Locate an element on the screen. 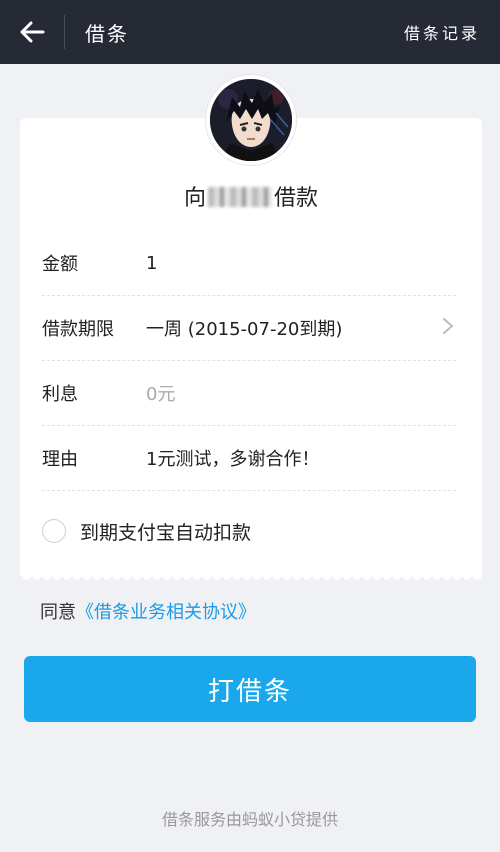 This screenshot has height=852, width=500. agreement-link: 《借条业务相关协议》 is located at coordinates (166, 612).